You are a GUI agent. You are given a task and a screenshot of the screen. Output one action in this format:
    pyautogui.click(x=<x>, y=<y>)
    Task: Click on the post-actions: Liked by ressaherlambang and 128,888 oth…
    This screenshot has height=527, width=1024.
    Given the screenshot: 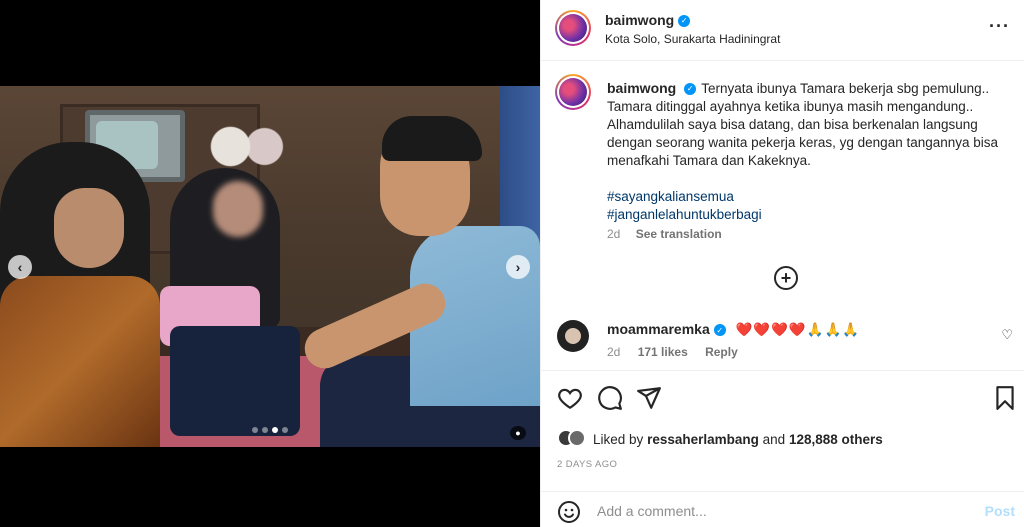 What is the action you would take?
    pyautogui.click(x=782, y=448)
    